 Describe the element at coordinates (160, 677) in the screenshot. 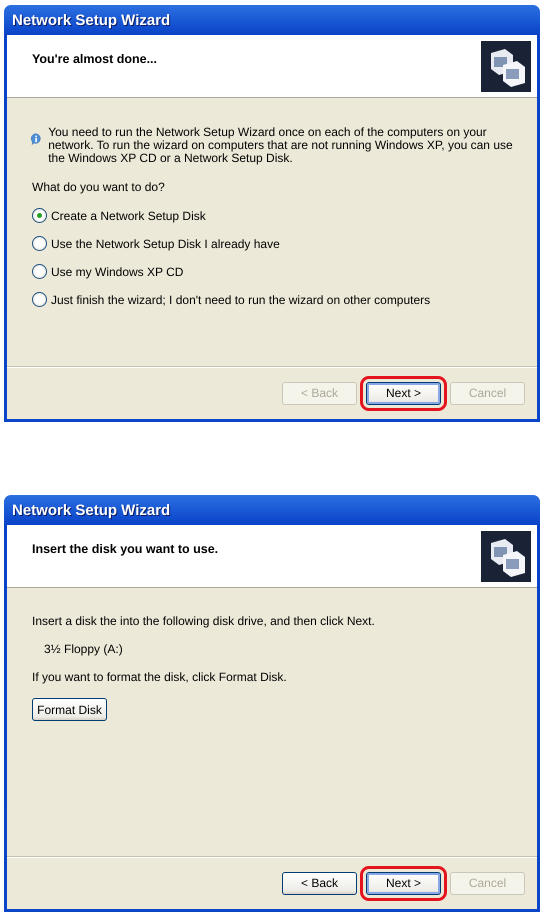

I see `instruction-text: If you want to format the disk, click Format Disk.` at that location.